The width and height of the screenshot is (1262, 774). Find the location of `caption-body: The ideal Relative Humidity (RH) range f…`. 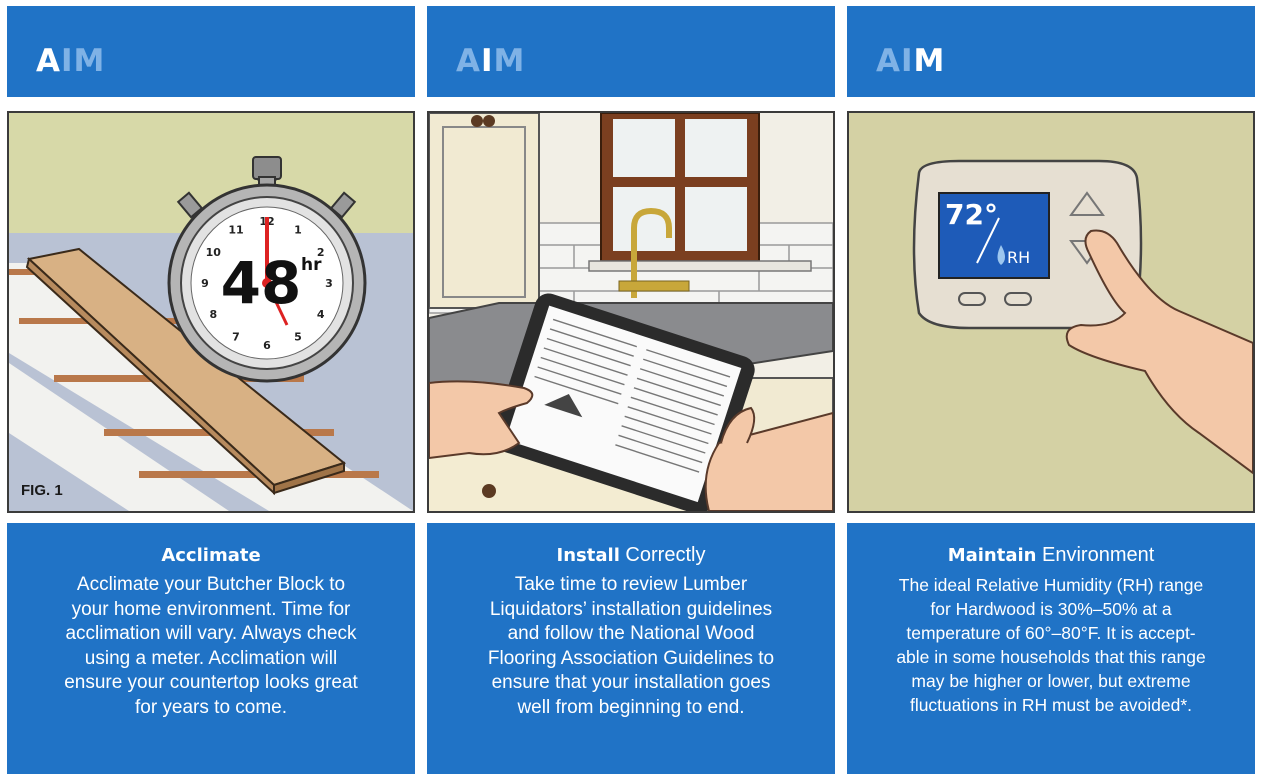

caption-body: The ideal Relative Humidity (RH) range f… is located at coordinates (1051, 645).